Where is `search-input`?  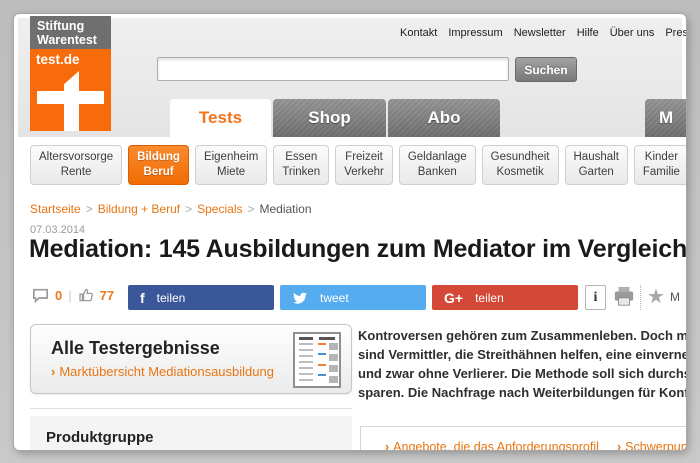 search-input is located at coordinates (333, 69).